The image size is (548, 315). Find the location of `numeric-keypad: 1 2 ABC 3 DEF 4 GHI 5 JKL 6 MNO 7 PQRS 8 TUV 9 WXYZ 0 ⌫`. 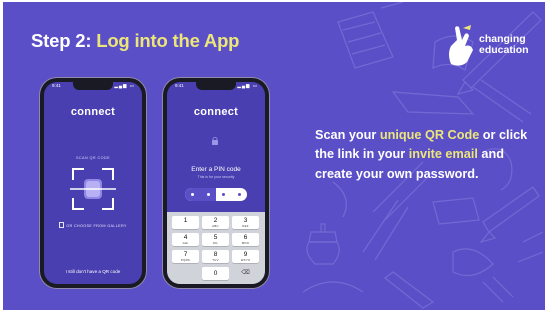

numeric-keypad: 1 2 ABC 3 DEF 4 GHI 5 JKL 6 MNO 7 PQRS 8 TUV 9 WXYZ 0 ⌫ is located at coordinates (216, 248).